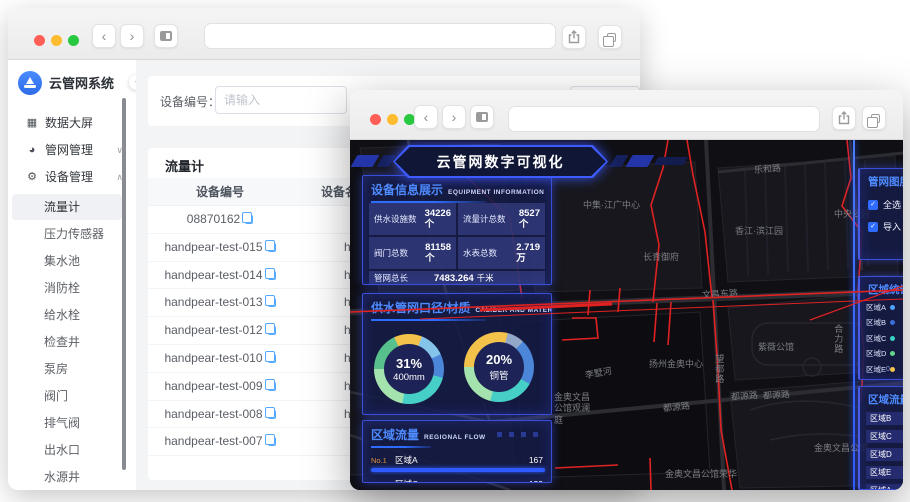 This screenshot has height=502, width=910. I want to click on device-id-cell: 08870162, so click(220, 220).